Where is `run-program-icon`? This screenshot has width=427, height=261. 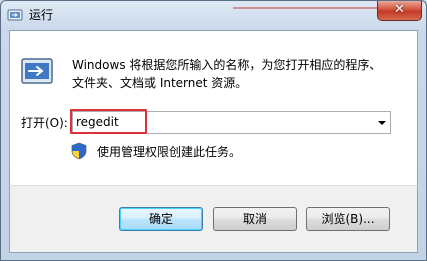 run-program-icon is located at coordinates (37, 71).